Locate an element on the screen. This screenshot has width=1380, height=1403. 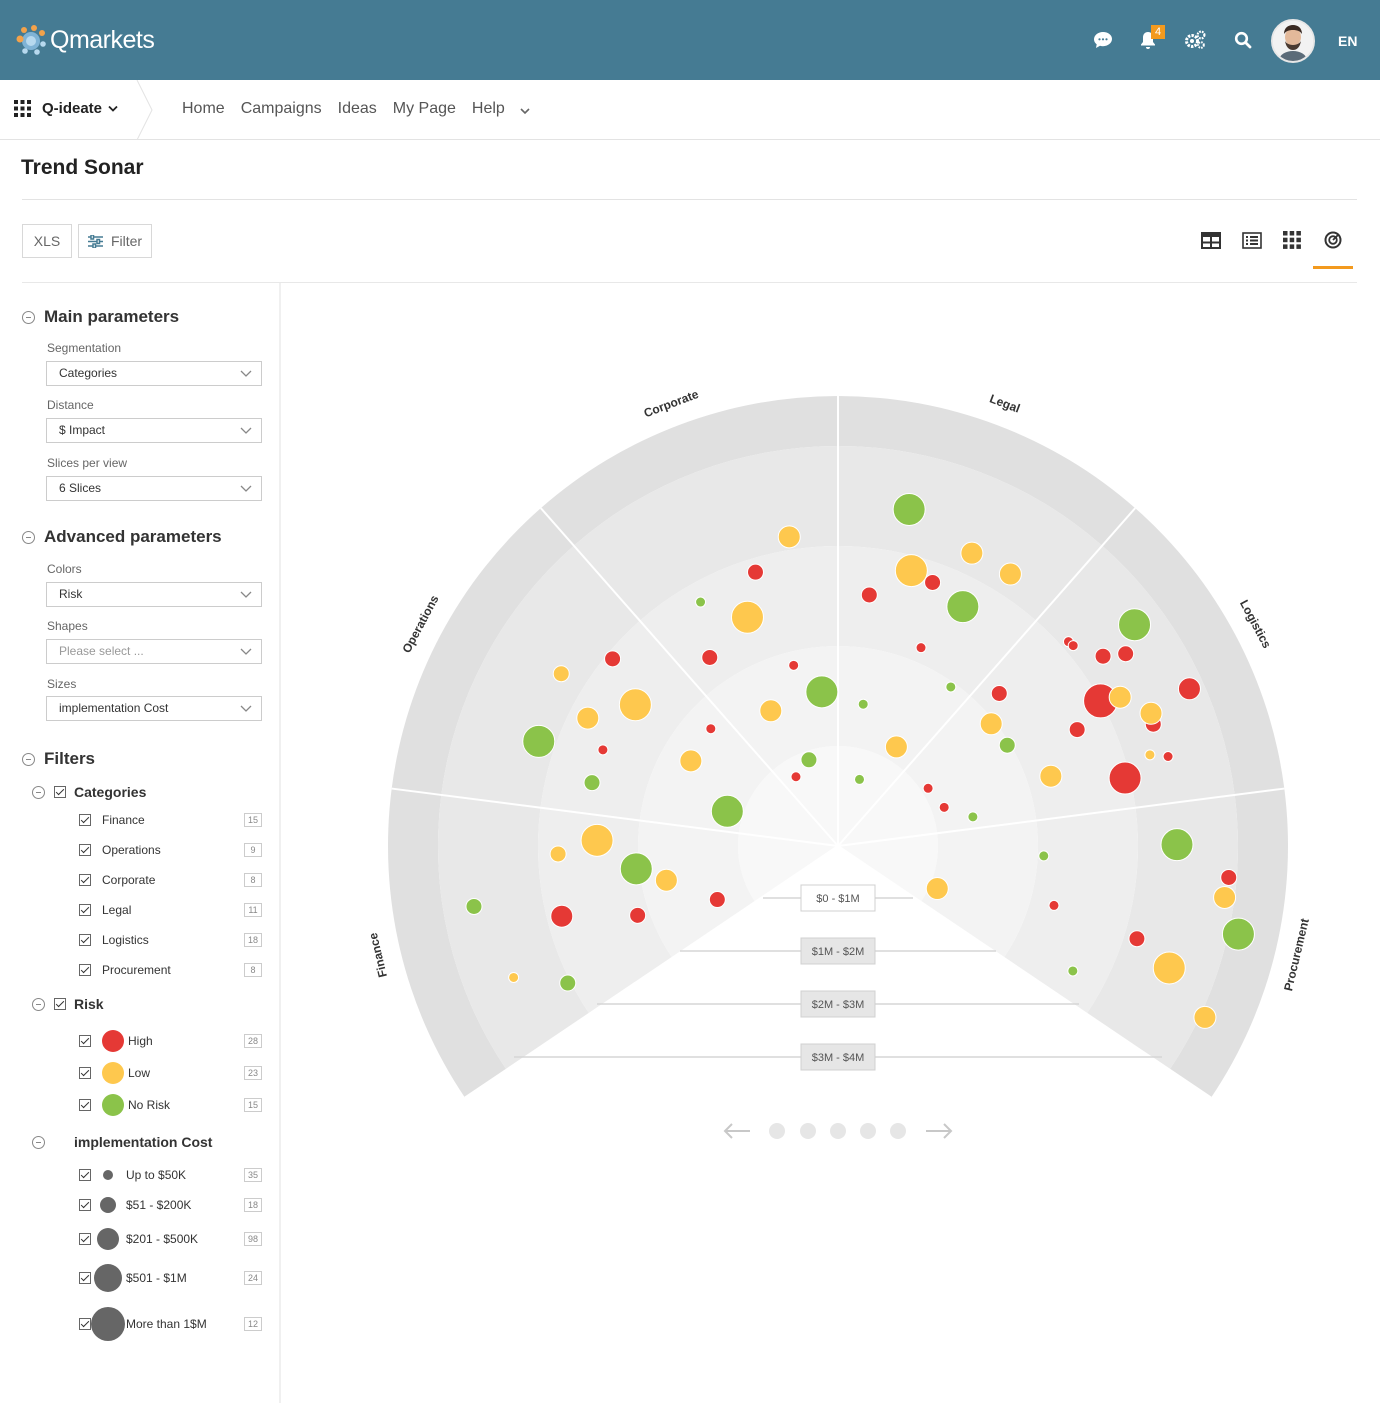
filter-item-legal: Legal 11 is located at coordinates (170, 910).